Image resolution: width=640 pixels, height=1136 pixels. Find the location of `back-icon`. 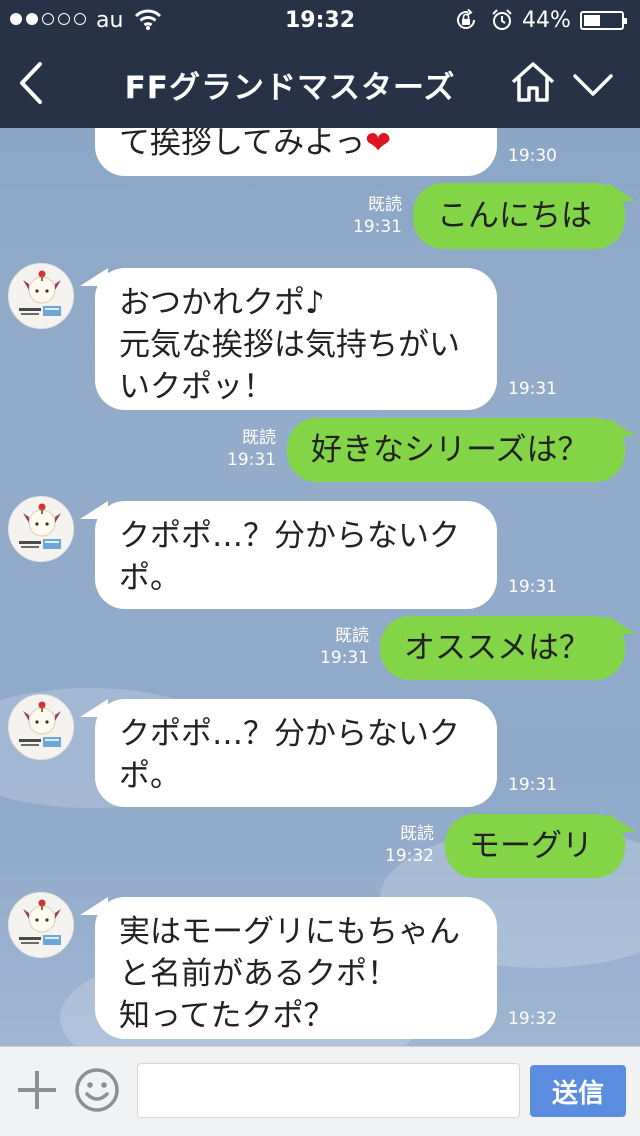

back-icon is located at coordinates (30, 83).